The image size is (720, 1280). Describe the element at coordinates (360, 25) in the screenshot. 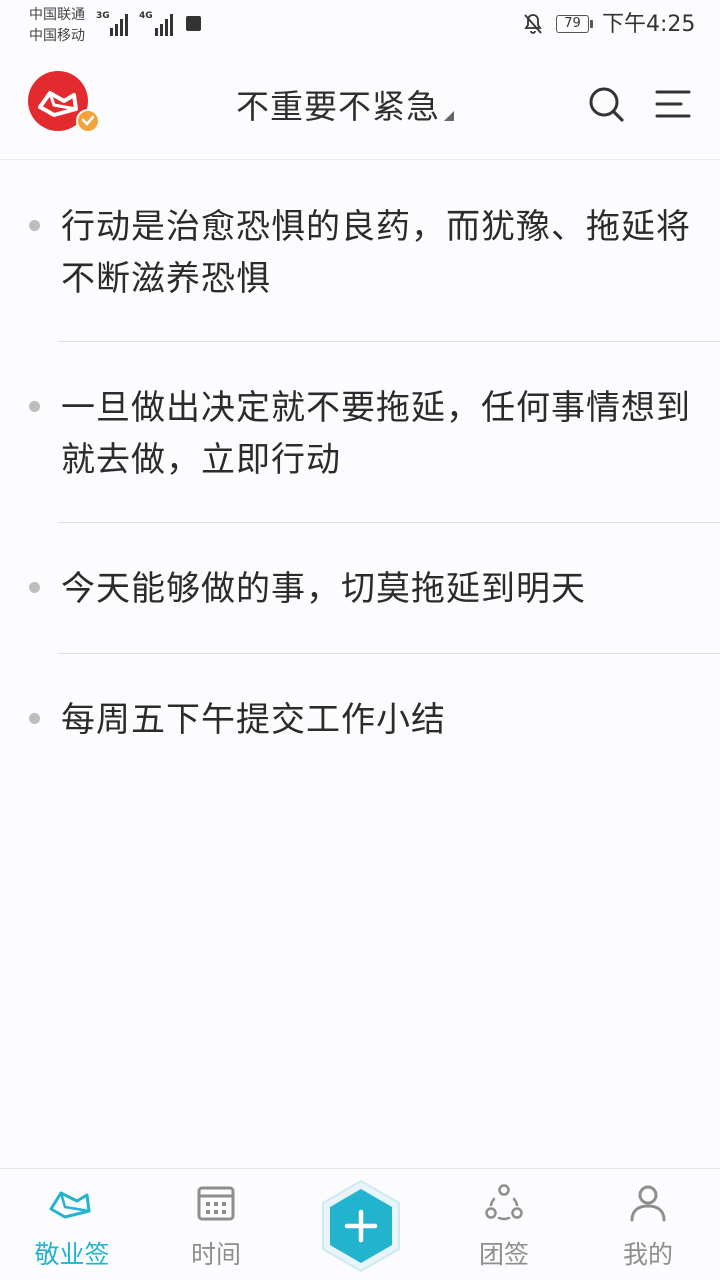

I see `status-bar: 中国联通 中国移动 3G 4G 79 下午4:25` at that location.